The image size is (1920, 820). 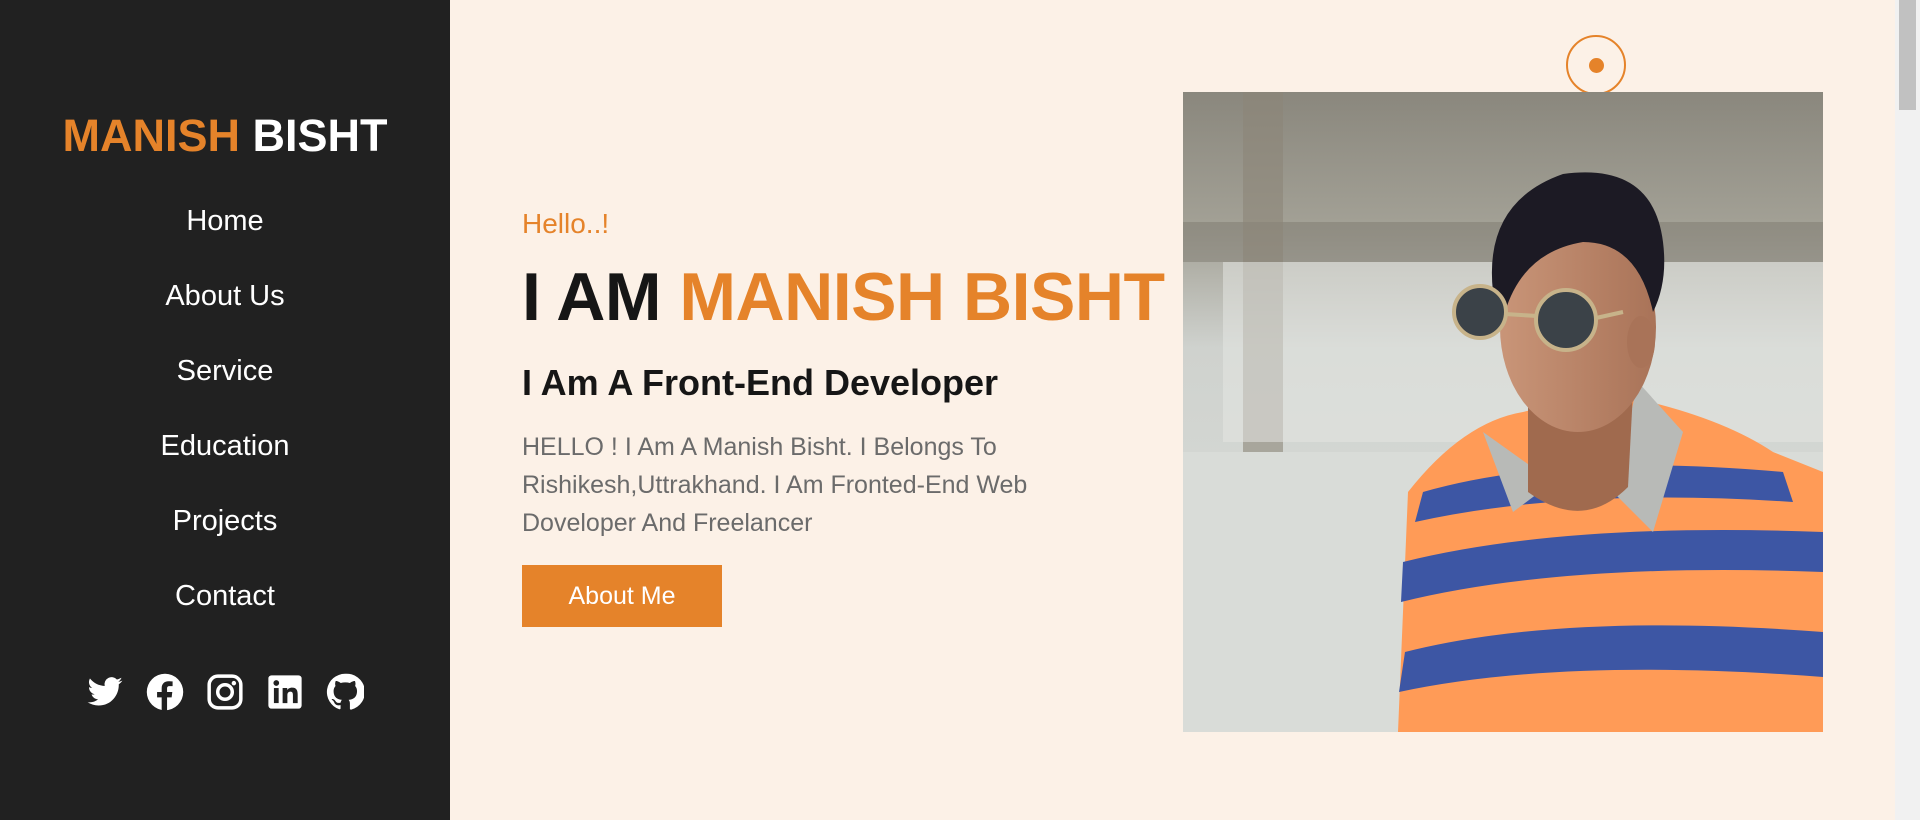 What do you see at coordinates (285, 692) in the screenshot?
I see `linkedin-icon` at bounding box center [285, 692].